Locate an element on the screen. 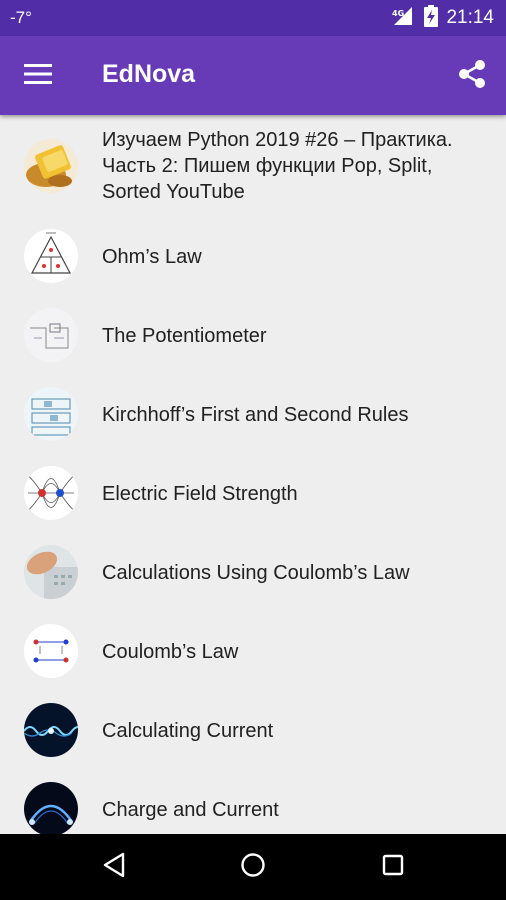 This screenshot has height=900, width=506. list-item-title: Kirchhoff’s First and Second Rules is located at coordinates (255, 414).